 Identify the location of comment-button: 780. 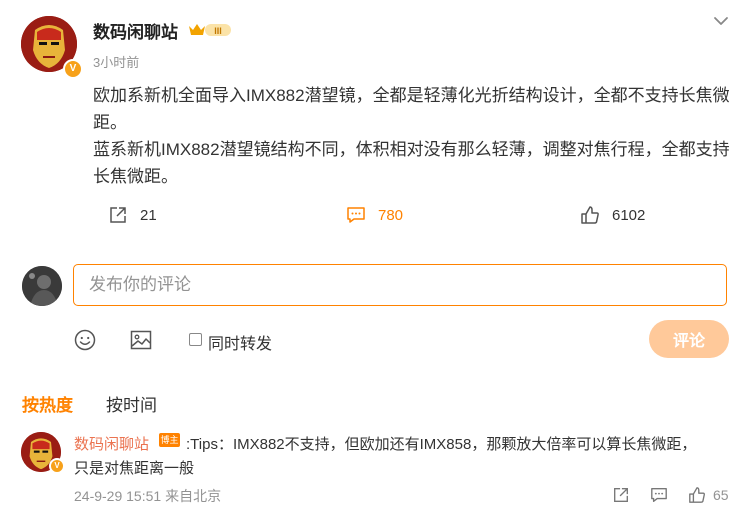
(374, 215).